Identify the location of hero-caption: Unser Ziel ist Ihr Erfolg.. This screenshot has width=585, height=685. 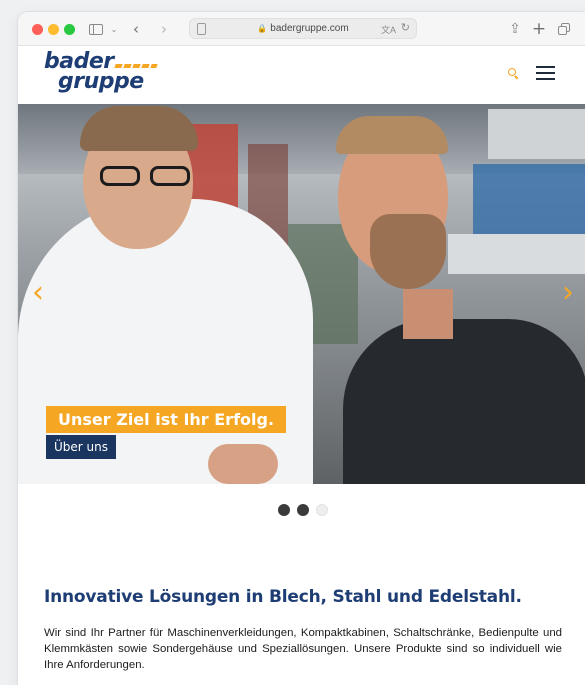
(166, 419).